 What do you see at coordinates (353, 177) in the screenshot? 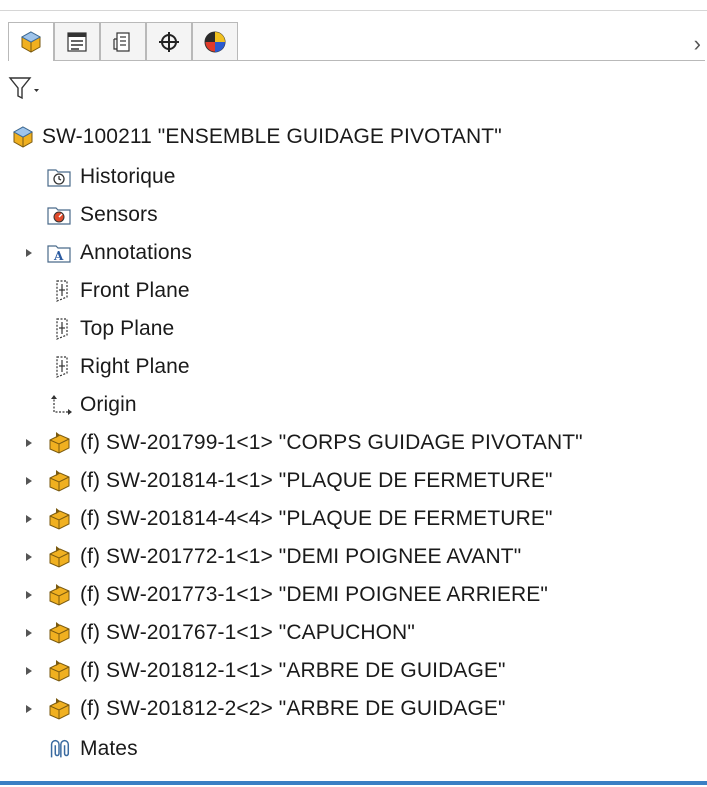
I see `tree-item-historique: Historique` at bounding box center [353, 177].